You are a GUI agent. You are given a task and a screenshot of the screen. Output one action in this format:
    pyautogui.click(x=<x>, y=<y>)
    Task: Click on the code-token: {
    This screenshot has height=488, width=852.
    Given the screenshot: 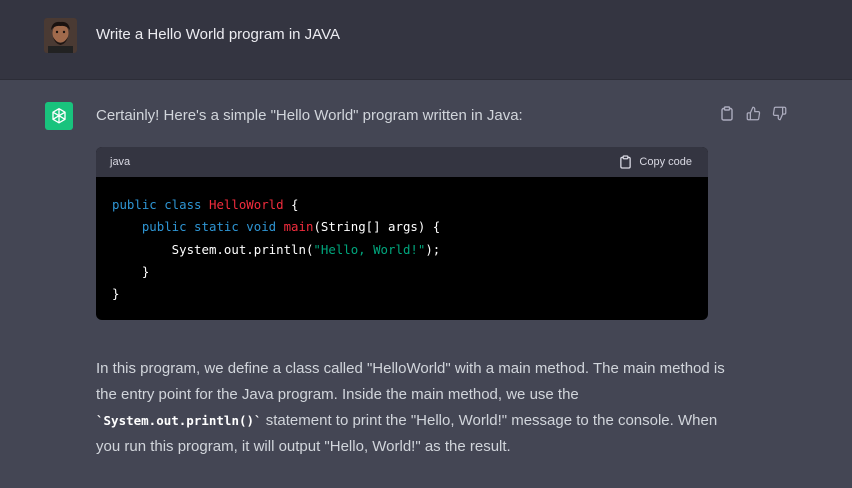 What is the action you would take?
    pyautogui.click(x=291, y=204)
    